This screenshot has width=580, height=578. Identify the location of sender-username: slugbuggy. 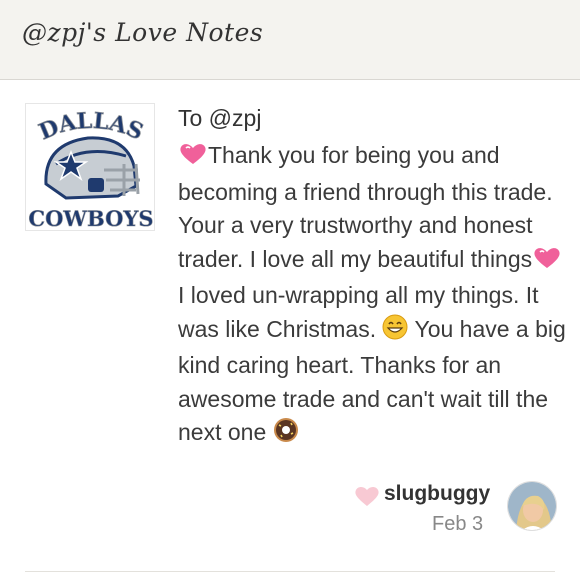
(437, 494).